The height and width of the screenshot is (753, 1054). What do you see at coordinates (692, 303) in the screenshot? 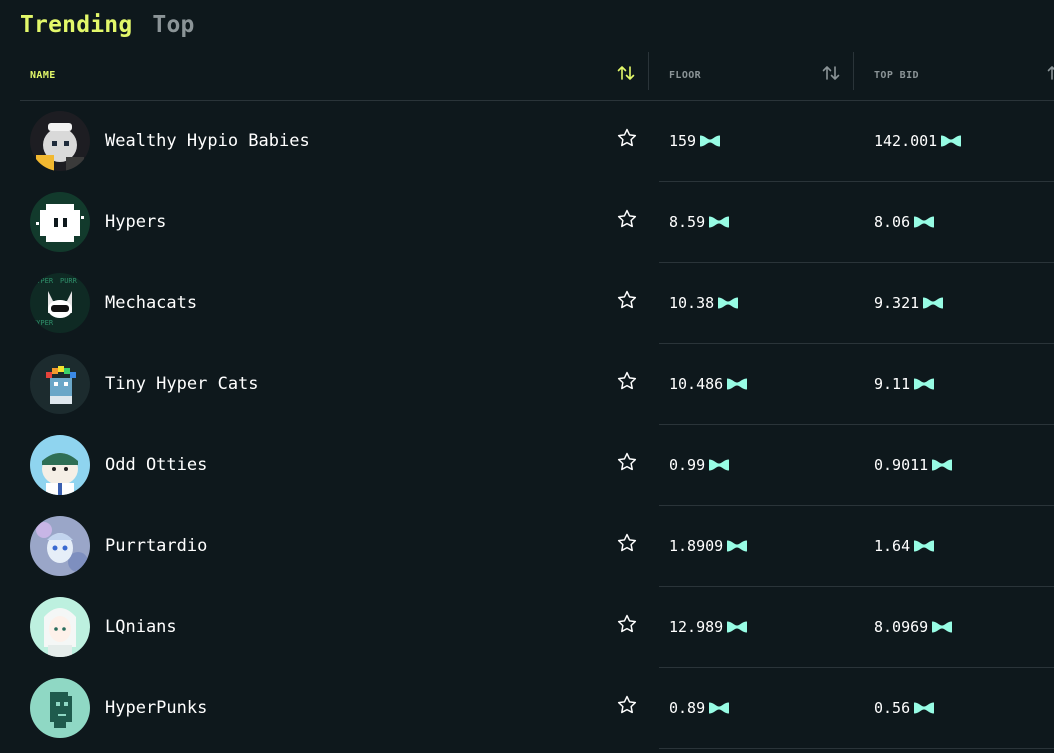
I see `floor-value: 10.38` at bounding box center [692, 303].